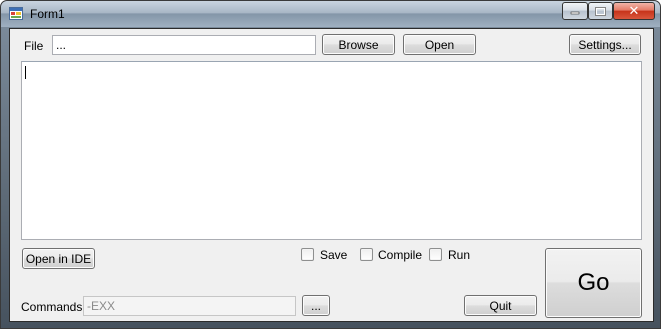 The width and height of the screenshot is (661, 329). Describe the element at coordinates (333, 255) in the screenshot. I see `save-checkbox-label: Save` at that location.